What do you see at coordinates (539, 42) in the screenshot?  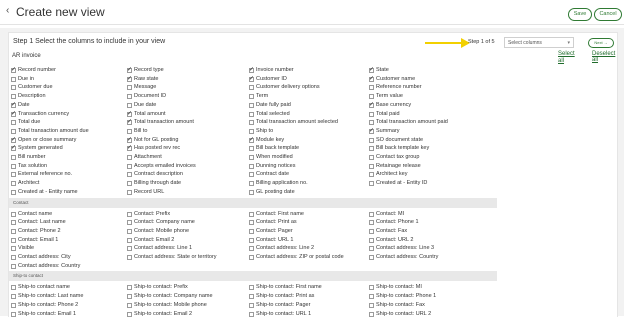 I see `select-columns-dropdown: Select columns ▾` at bounding box center [539, 42].